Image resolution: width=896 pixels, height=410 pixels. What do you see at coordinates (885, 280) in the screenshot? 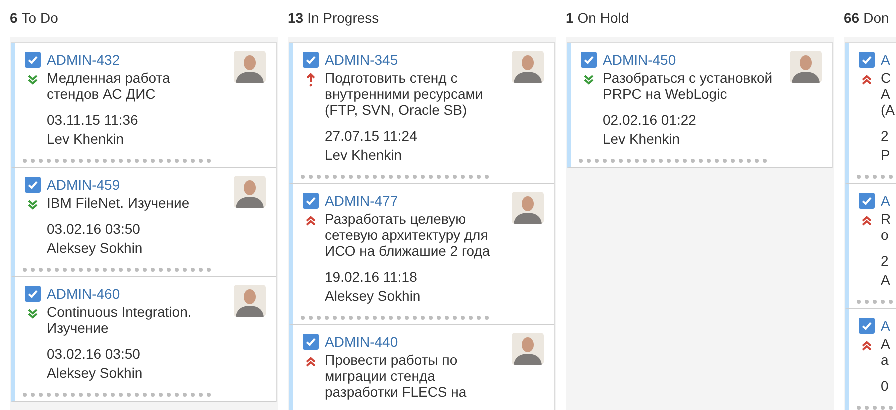
I see `assignee-name: A` at bounding box center [885, 280].